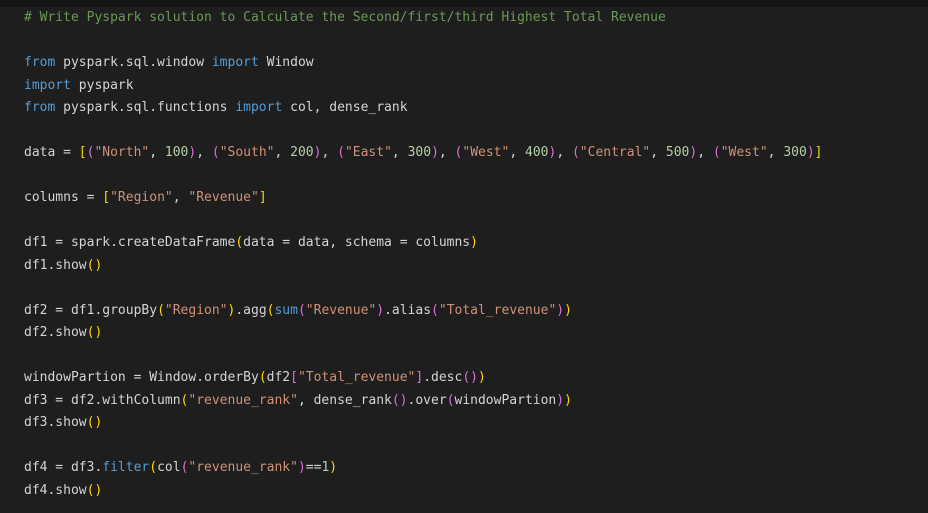 The width and height of the screenshot is (928, 513). What do you see at coordinates (423, 63) in the screenshot?
I see `code-line: from pyspark.sql.window import Window` at bounding box center [423, 63].